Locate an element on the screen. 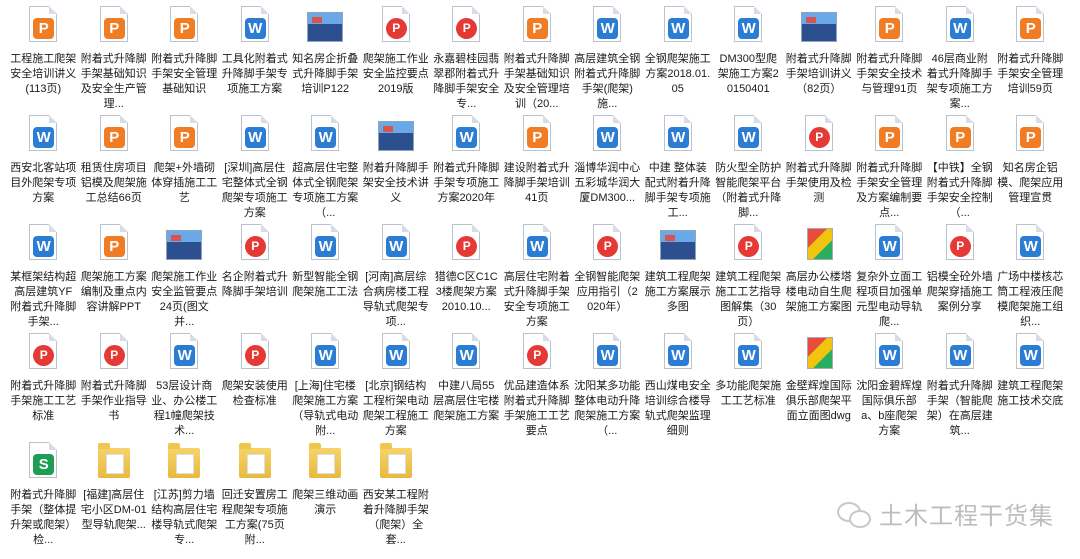  file-item: P 附着式升降脚手架施工工艺标准 is located at coordinates (43, 387).